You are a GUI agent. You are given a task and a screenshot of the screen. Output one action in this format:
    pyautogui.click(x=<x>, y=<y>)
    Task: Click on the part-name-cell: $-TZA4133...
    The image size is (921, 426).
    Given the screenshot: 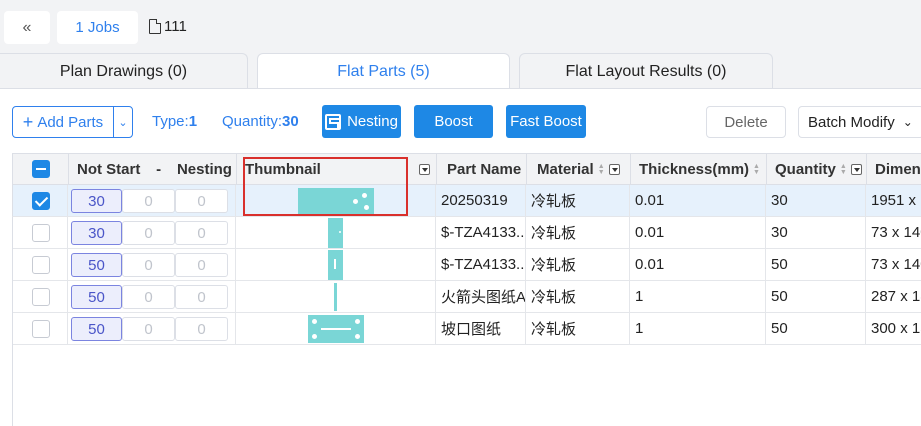 What is the action you would take?
    pyautogui.click(x=481, y=264)
    